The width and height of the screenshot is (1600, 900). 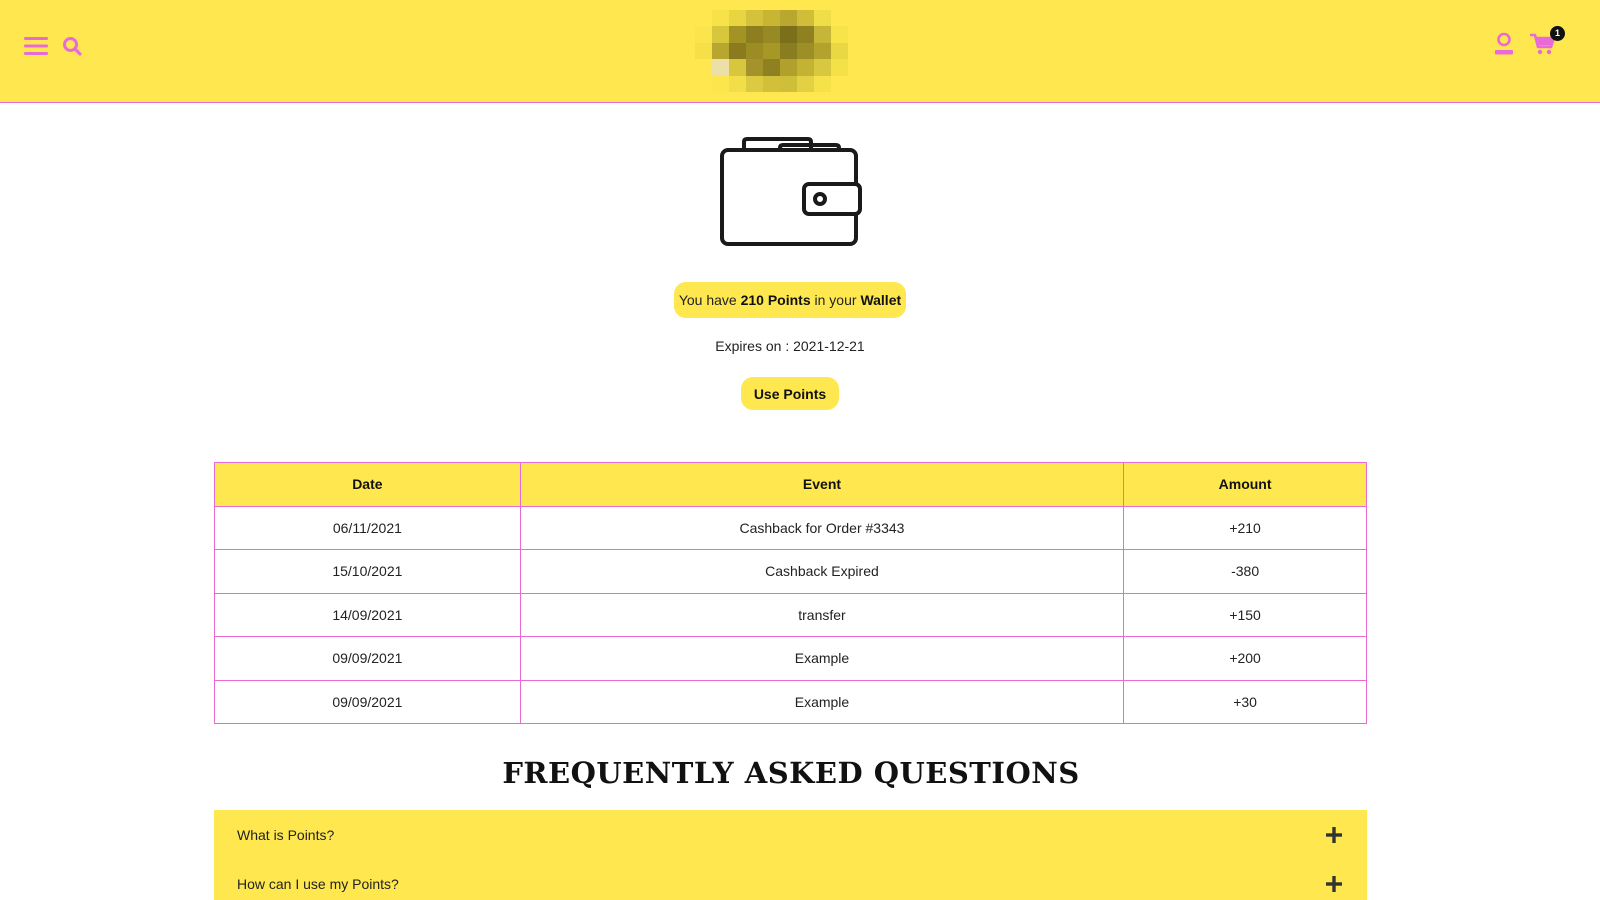 I want to click on table-row: 09/09/2021 Example +200, so click(x=790, y=658).